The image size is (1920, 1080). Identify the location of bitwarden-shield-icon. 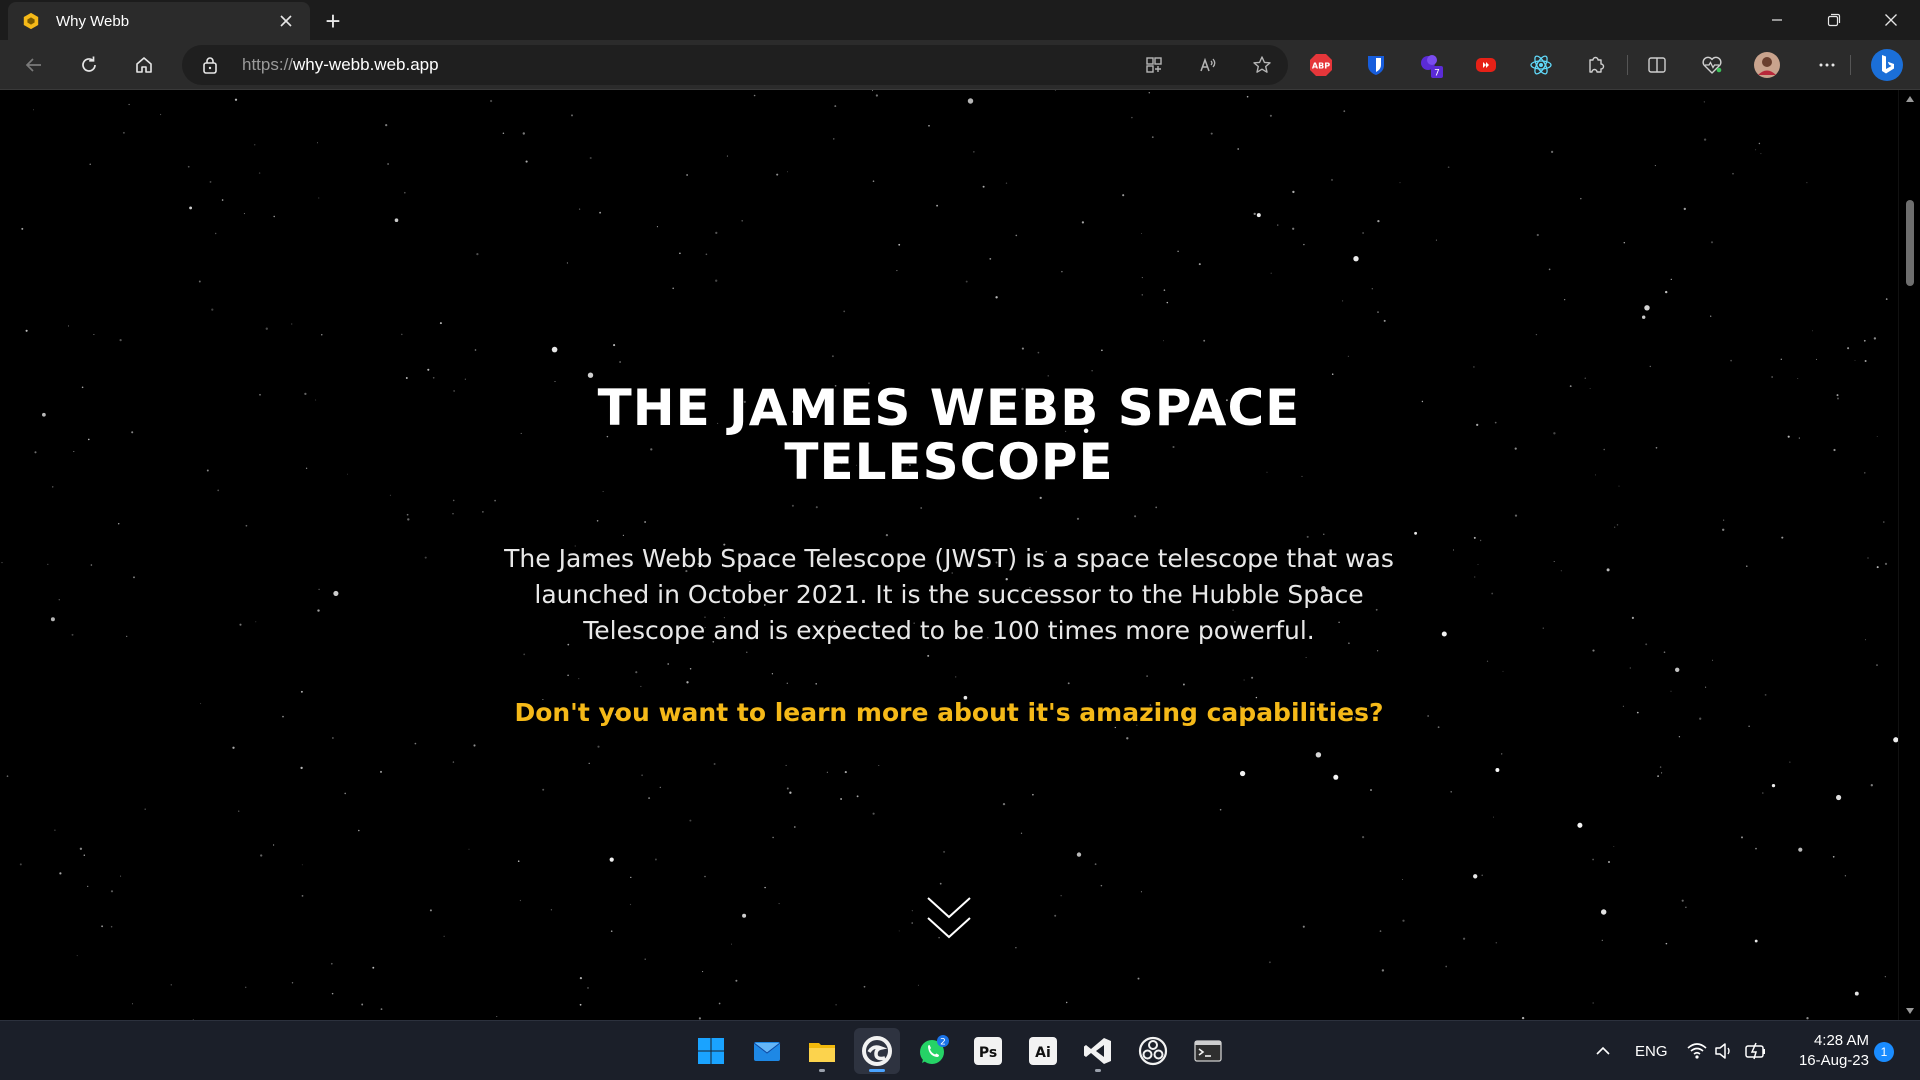
(1376, 65).